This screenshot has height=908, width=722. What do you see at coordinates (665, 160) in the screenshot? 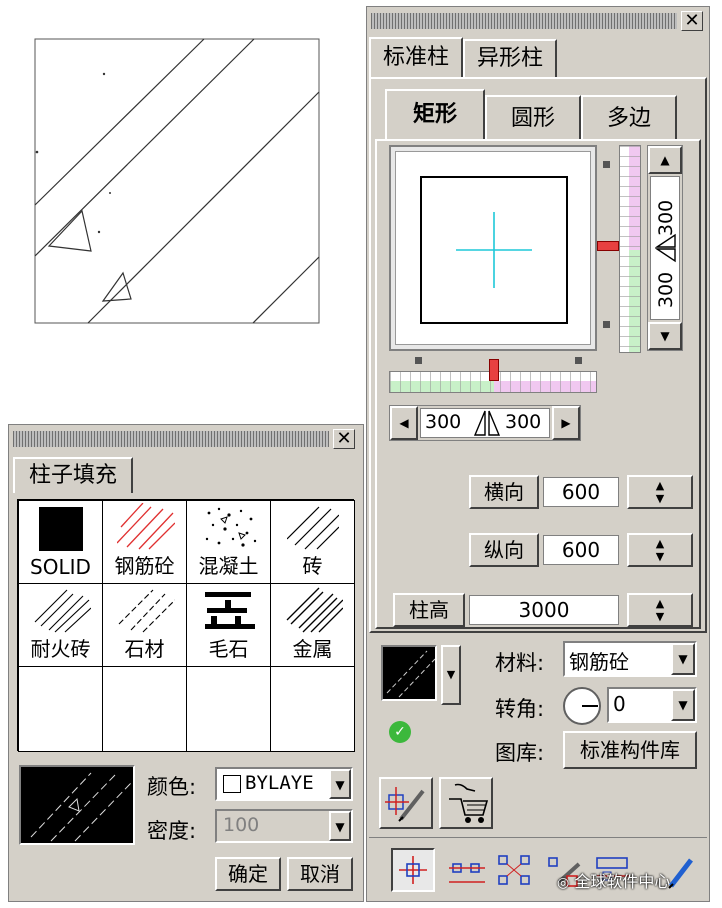
I see `spin-up-button: ▲` at bounding box center [665, 160].